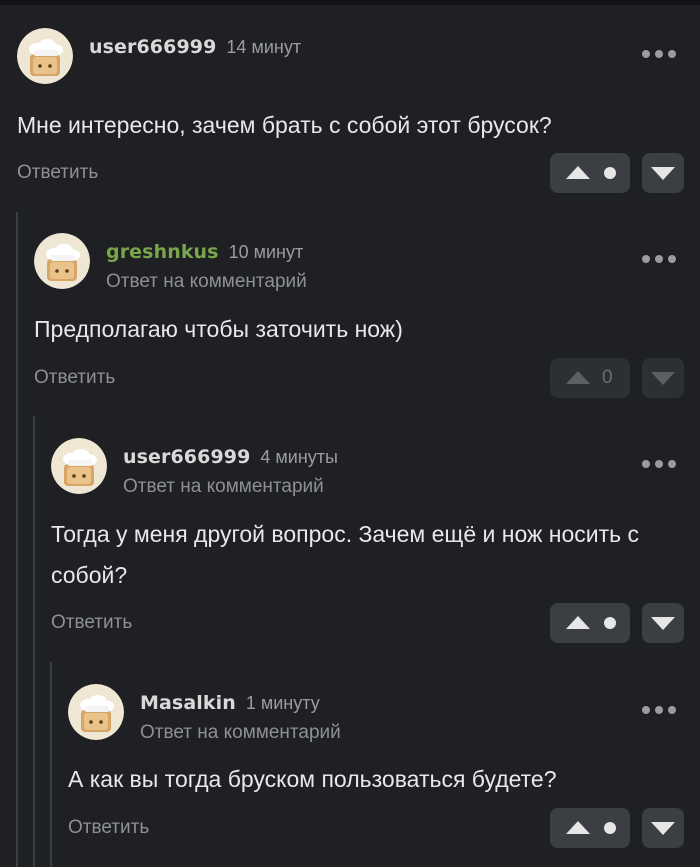 This screenshot has height=867, width=700. Describe the element at coordinates (384, 714) in the screenshot. I see `comment-header: Masalkin 1 минуту Ответ на комментарий` at that location.